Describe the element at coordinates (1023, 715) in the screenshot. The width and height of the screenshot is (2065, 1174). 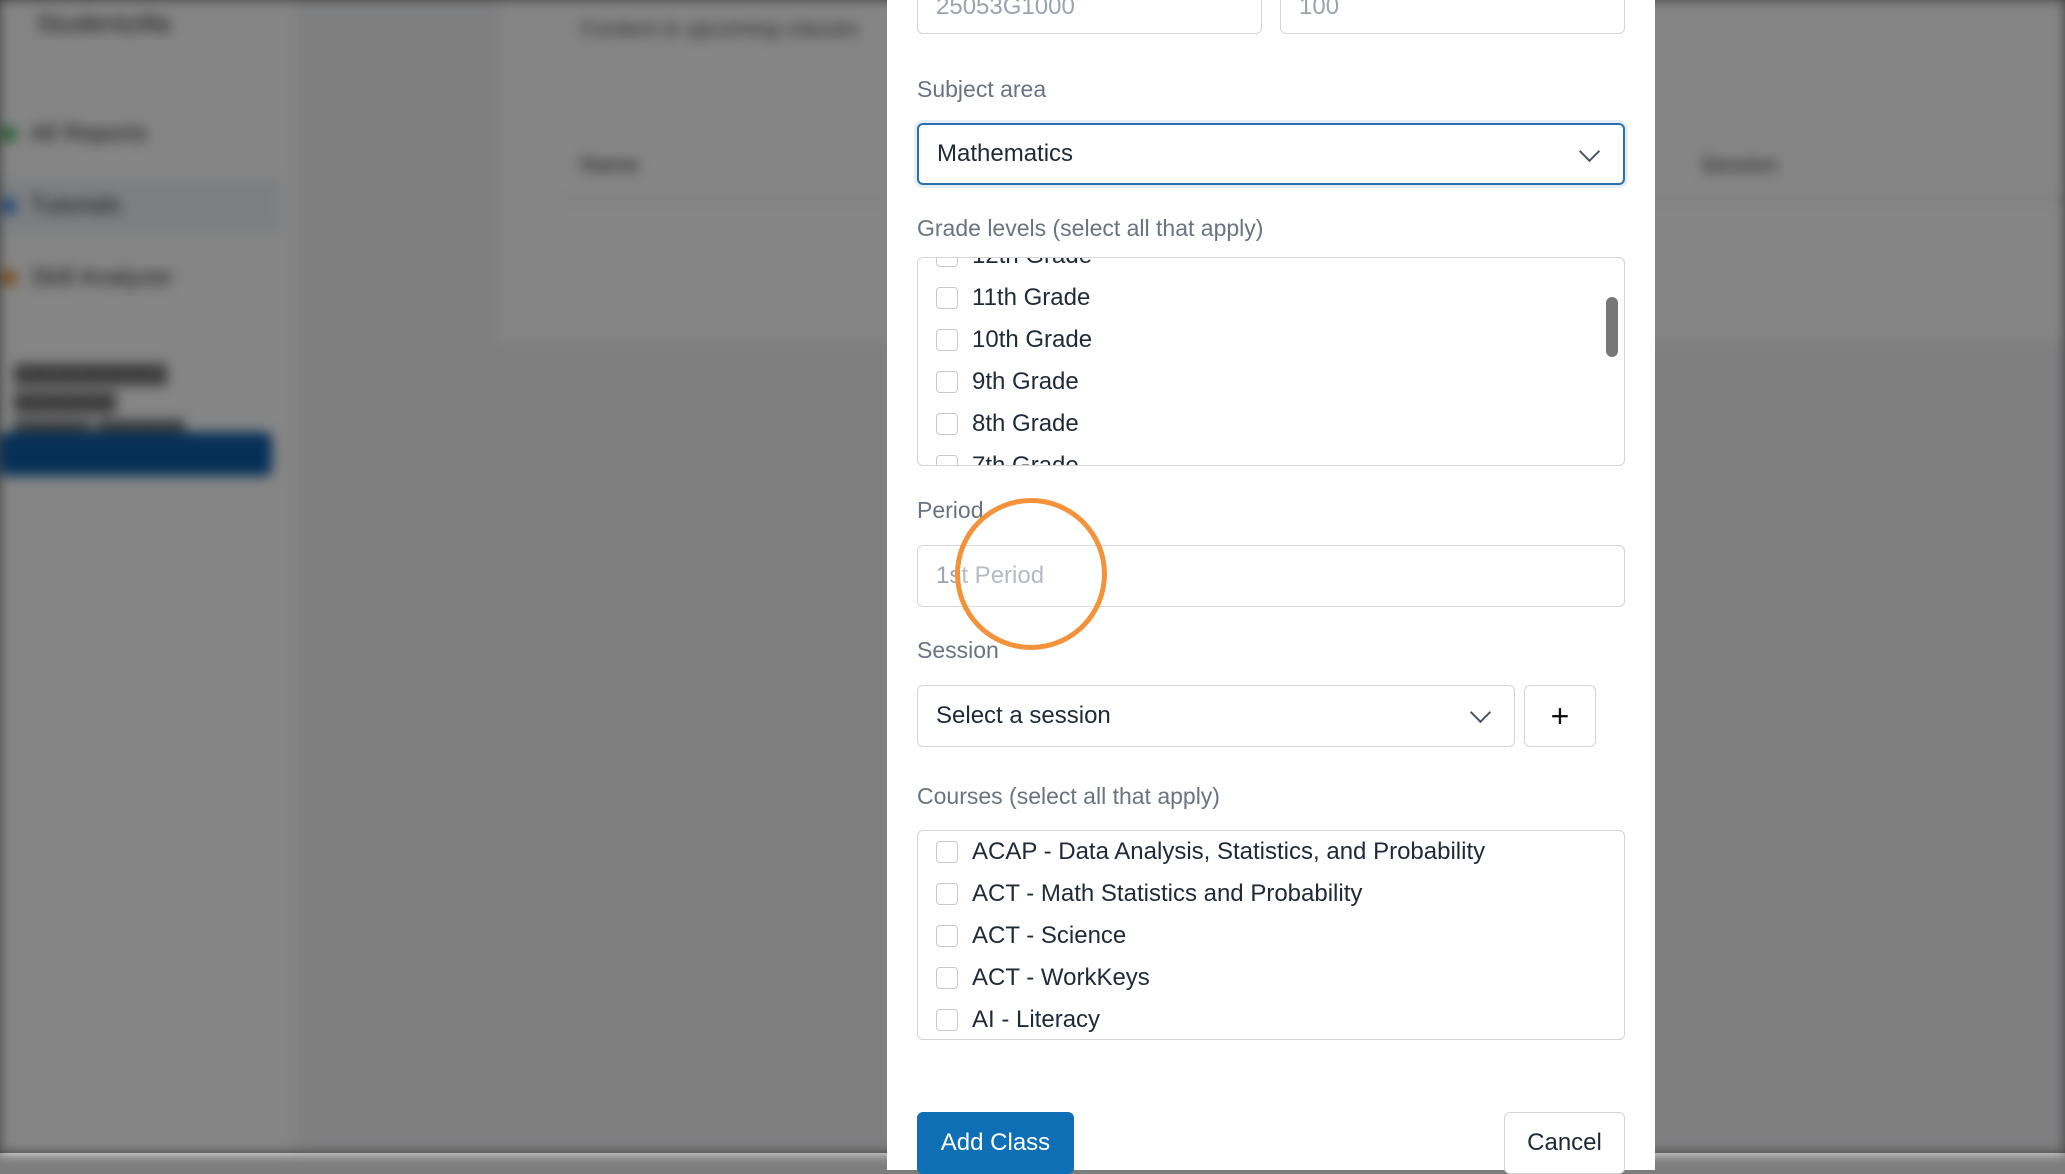
I see `session-value: Select a session` at that location.